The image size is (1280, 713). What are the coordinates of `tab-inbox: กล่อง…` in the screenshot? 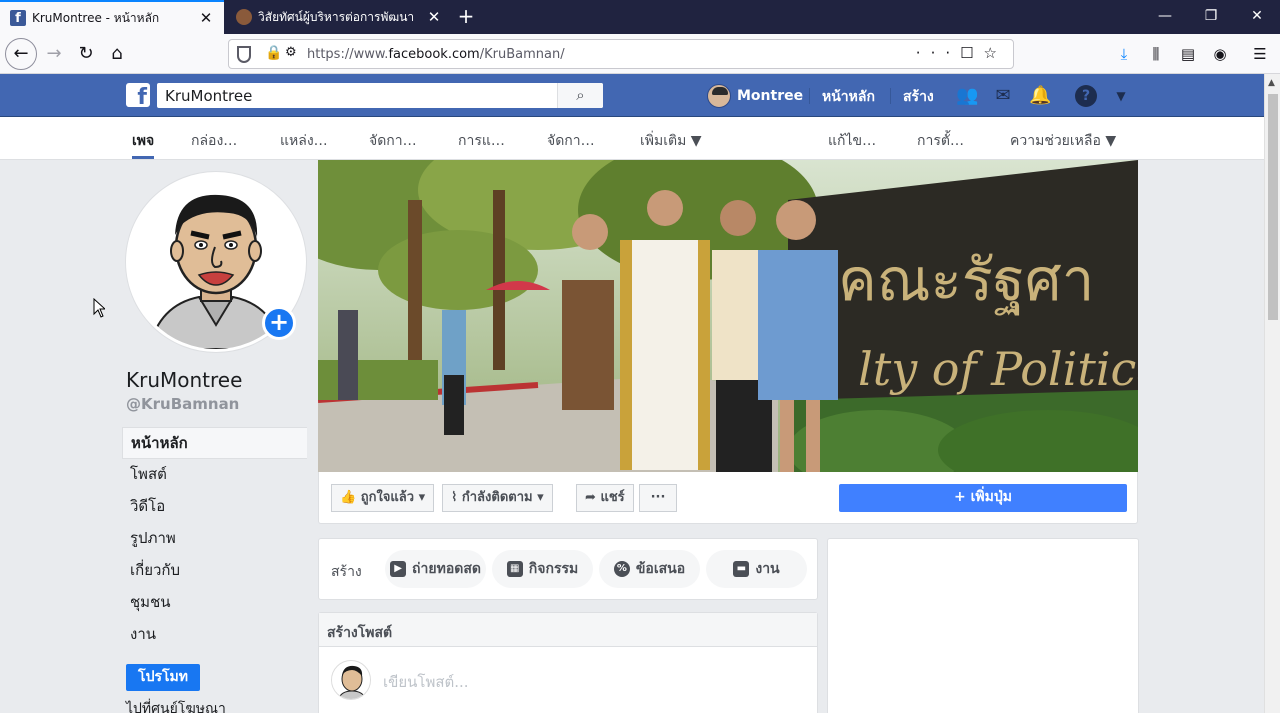 It's located at (214, 141).